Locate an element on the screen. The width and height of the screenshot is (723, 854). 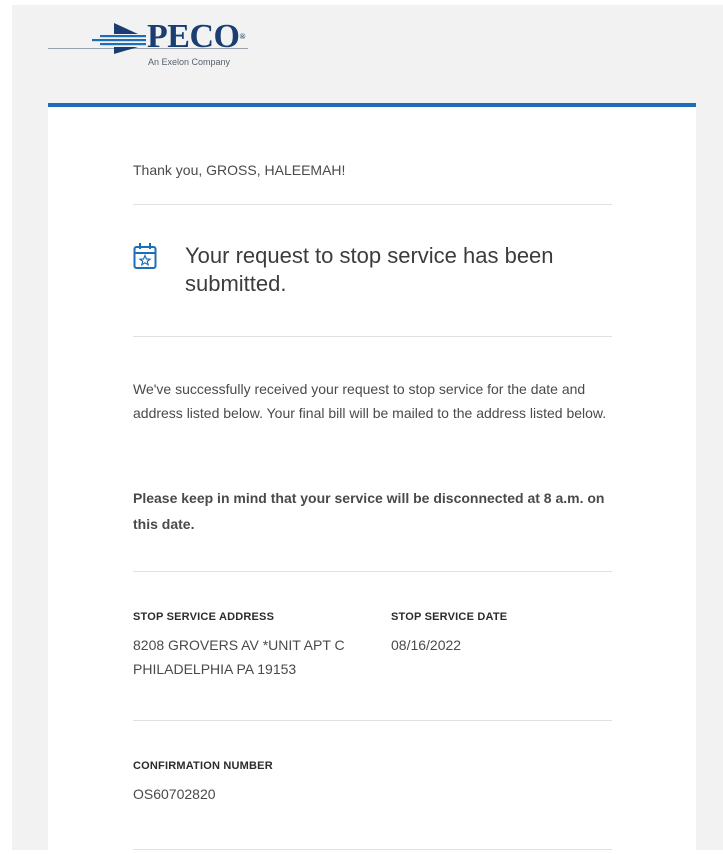
greeting-text: Thank you, GROSS, HALEEMAH! is located at coordinates (239, 170).